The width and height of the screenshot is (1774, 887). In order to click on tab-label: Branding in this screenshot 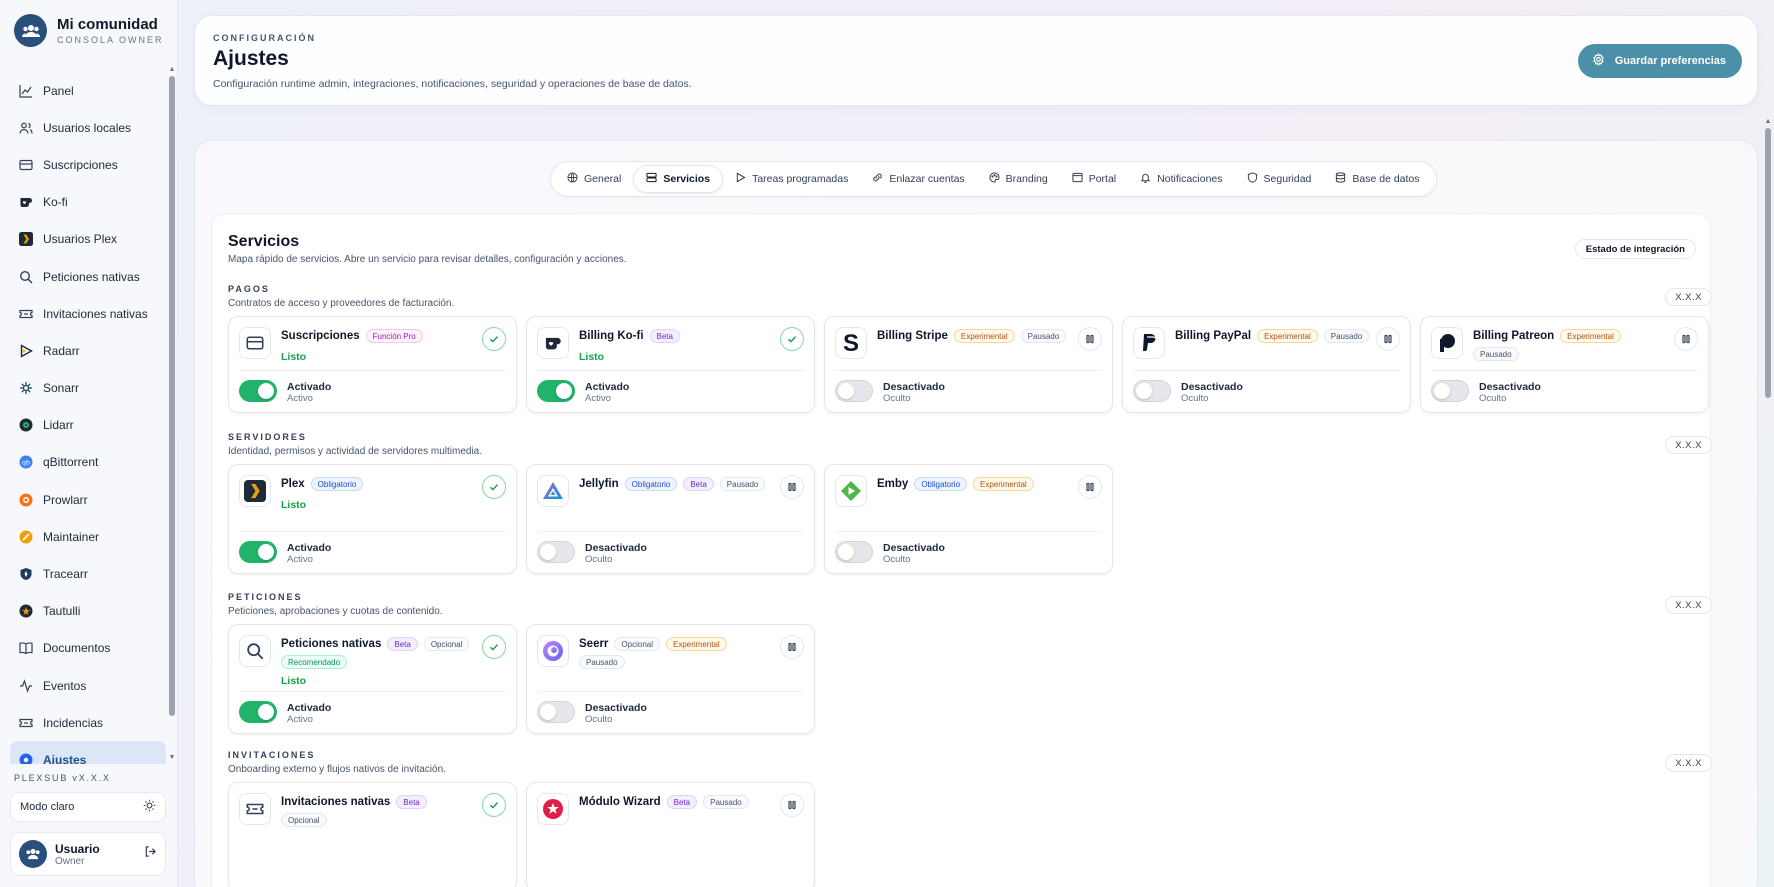, I will do `click(1026, 179)`.